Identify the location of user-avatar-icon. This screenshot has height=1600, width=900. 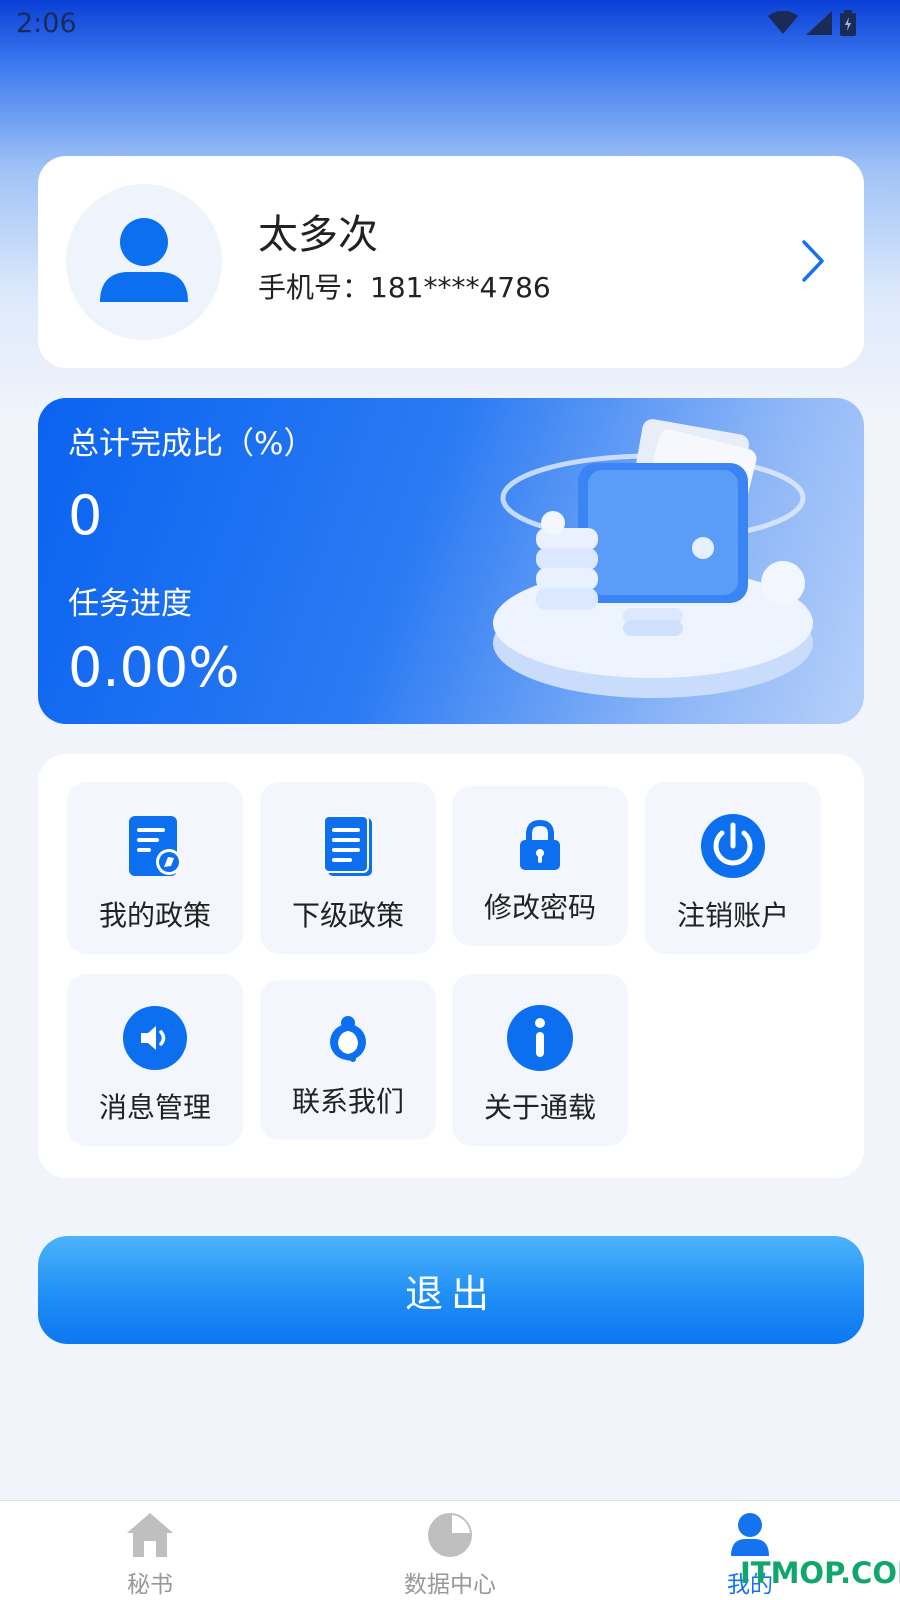
(144, 260).